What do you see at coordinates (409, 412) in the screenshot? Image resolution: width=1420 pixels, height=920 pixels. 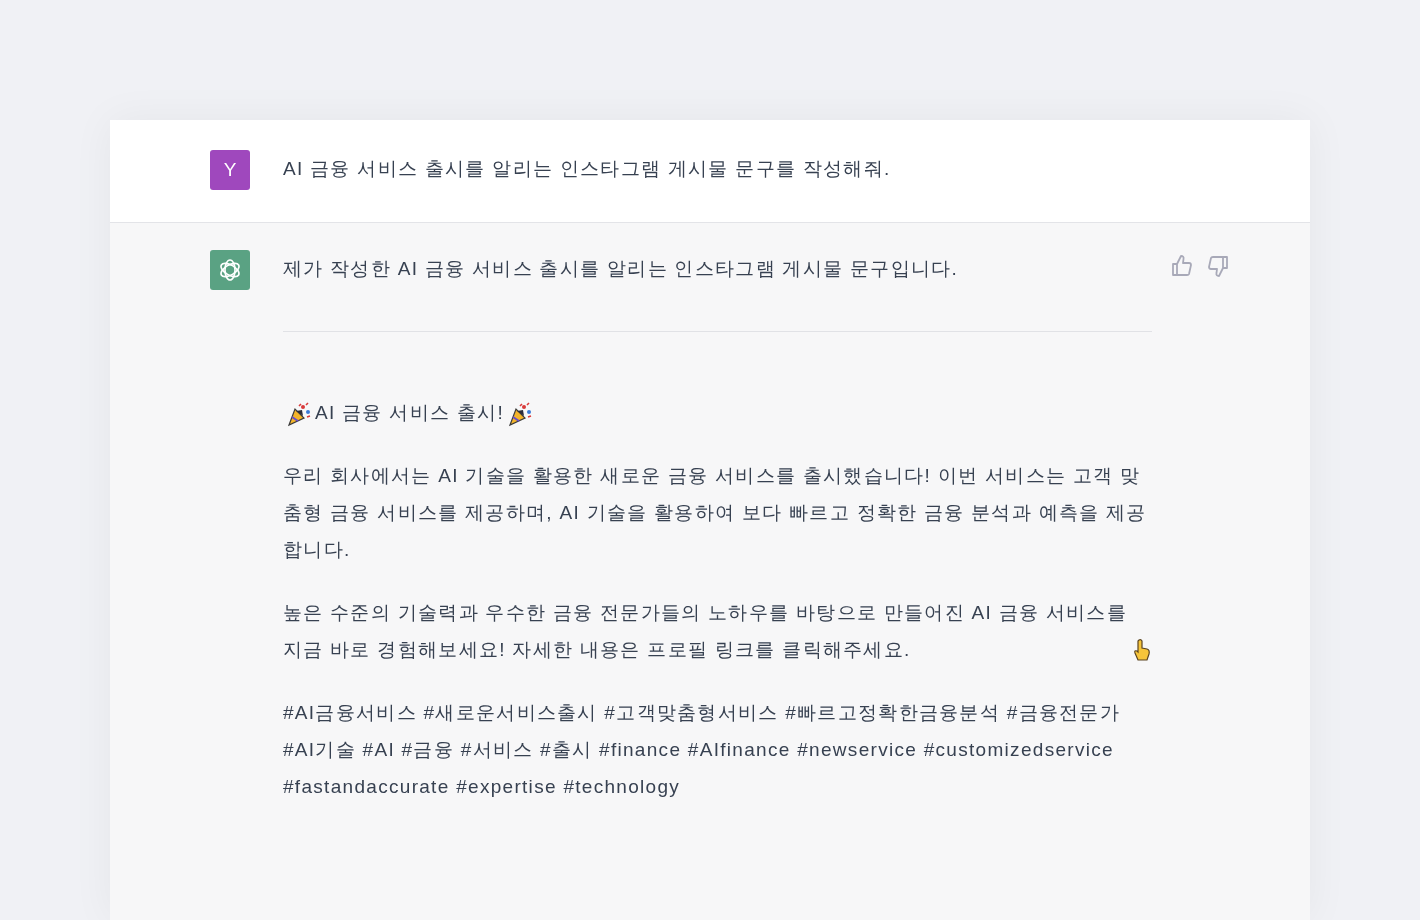 I see `response-paragraph: AI 금융 서비스 출시!` at bounding box center [409, 412].